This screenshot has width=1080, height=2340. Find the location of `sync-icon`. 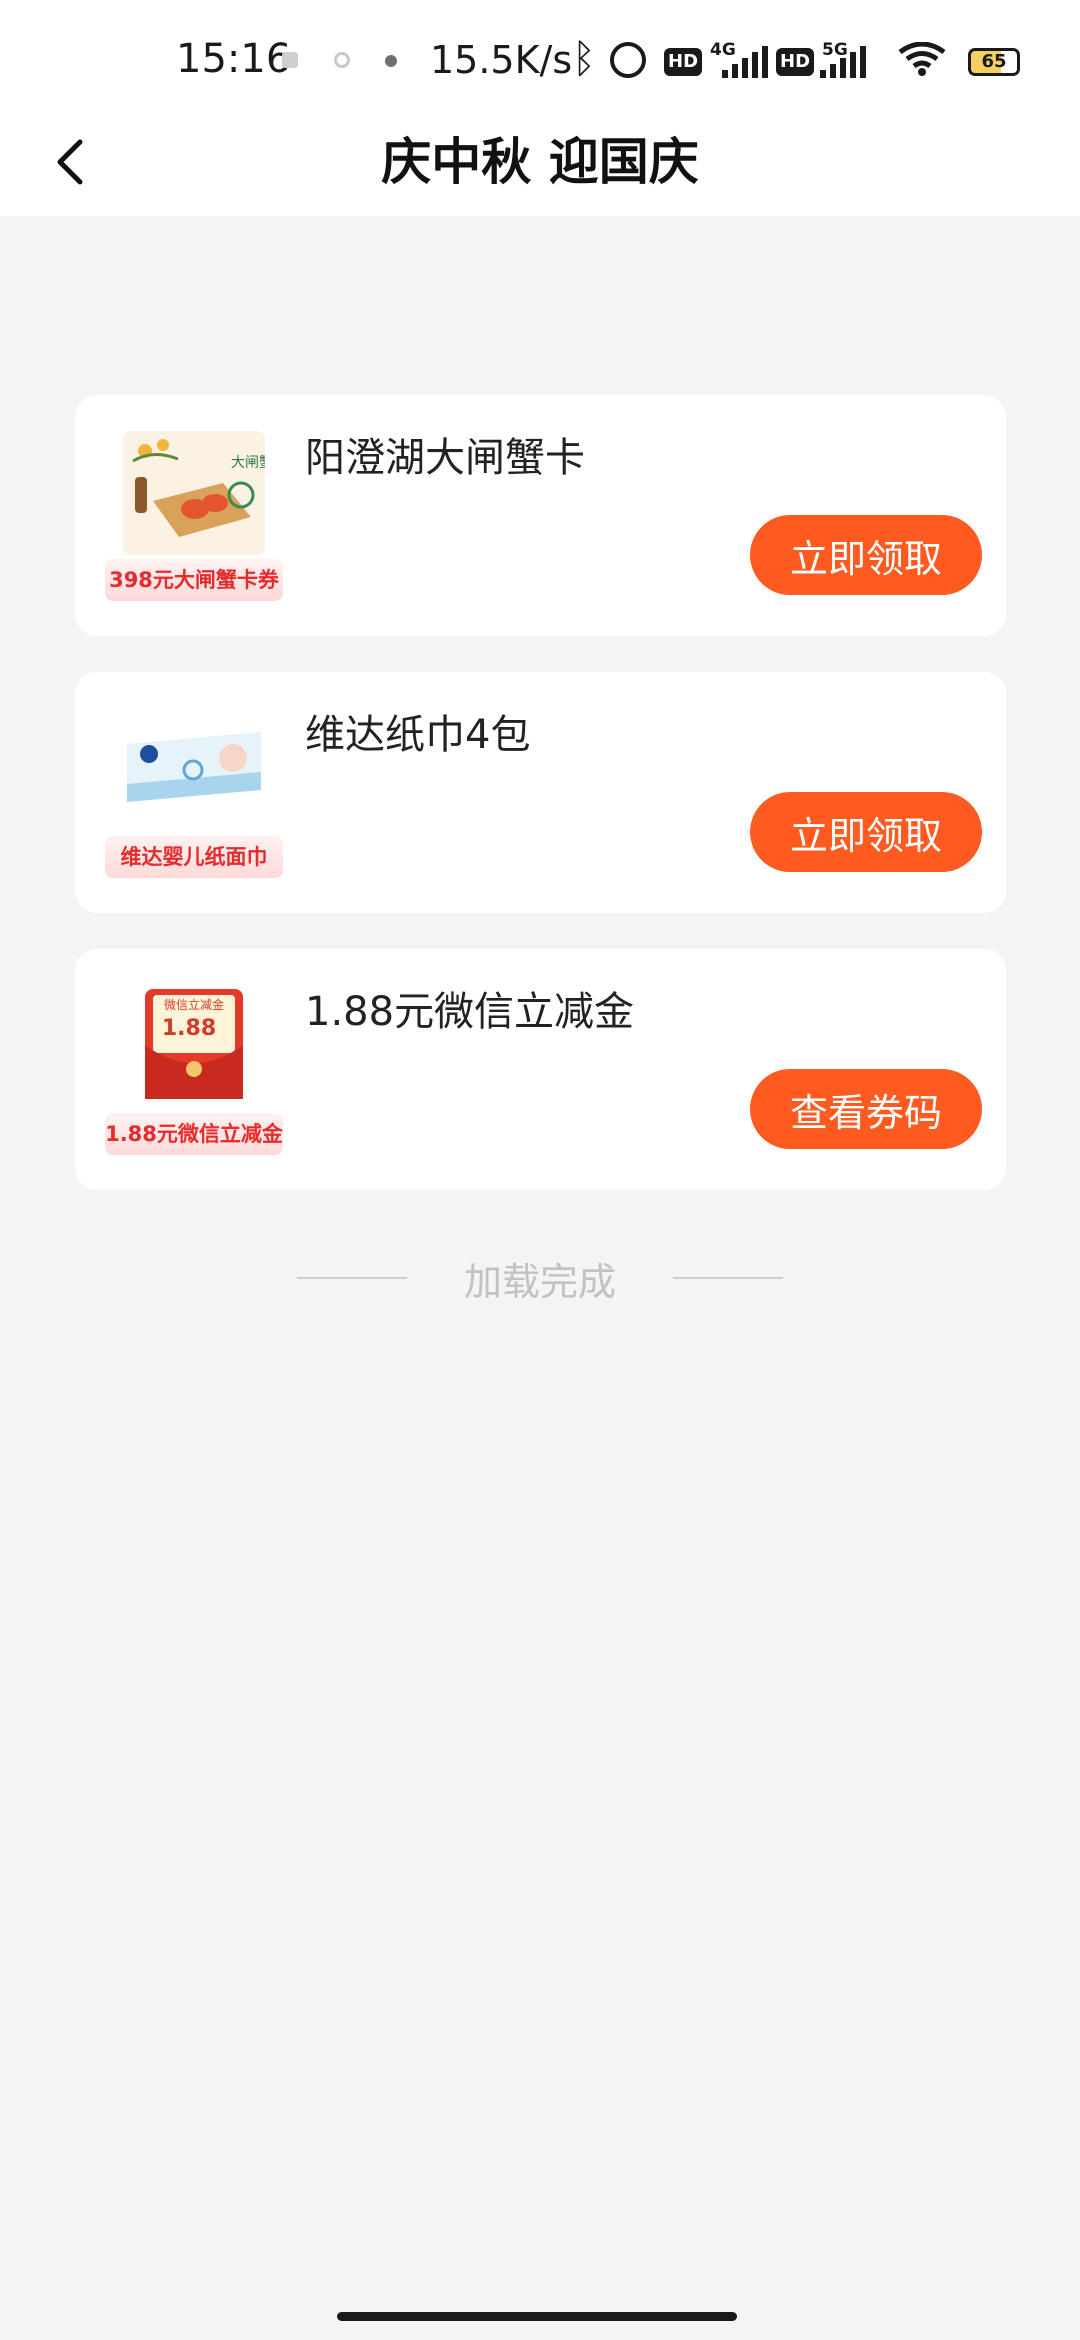

sync-icon is located at coordinates (342, 60).